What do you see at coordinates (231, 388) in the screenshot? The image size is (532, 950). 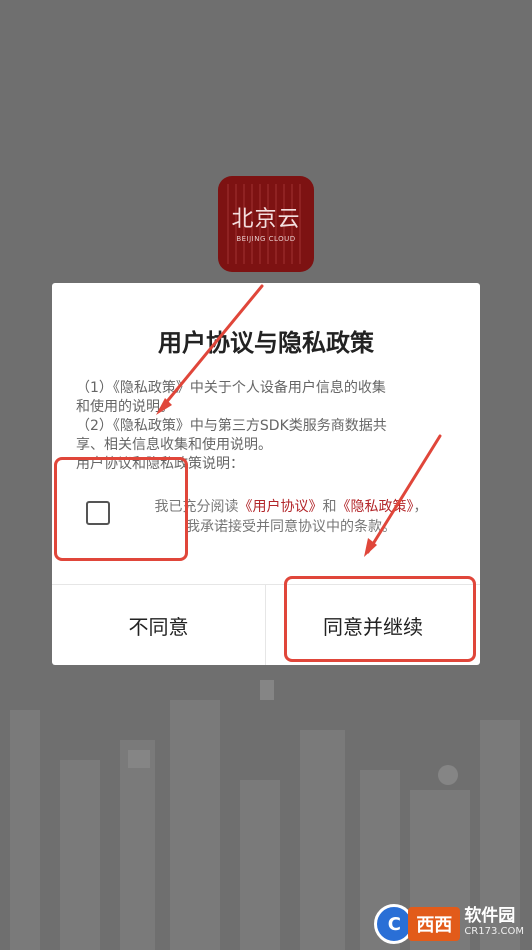 I see `policy-line: （1）《隐私政策》中关于个人设备用户信息的收集` at bounding box center [231, 388].